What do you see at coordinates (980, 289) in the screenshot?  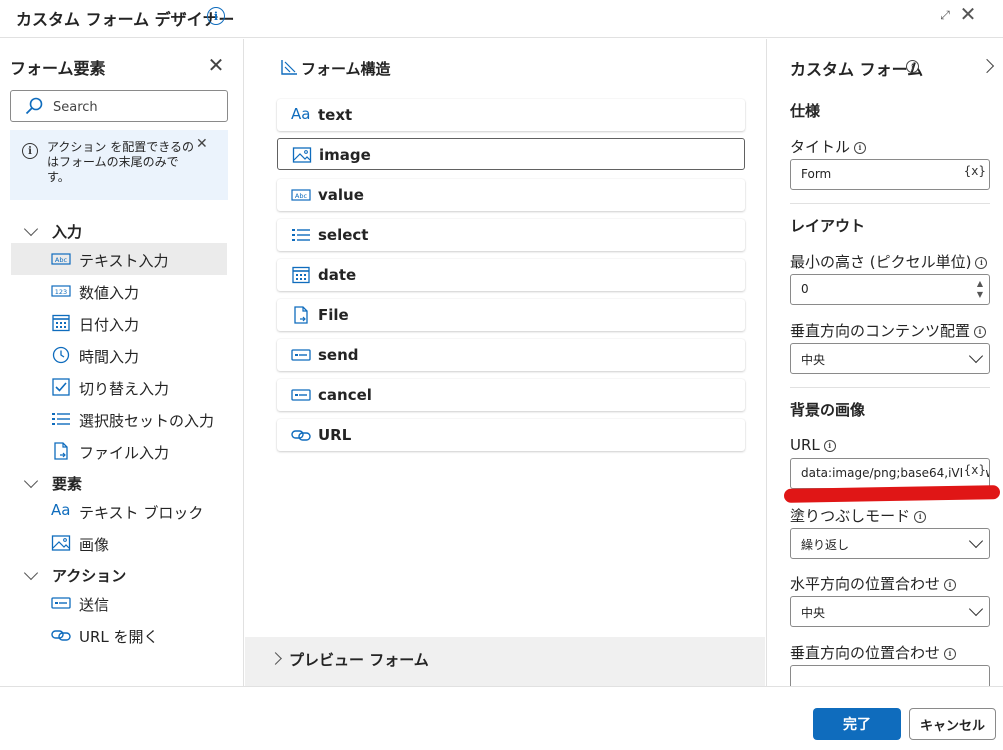 I see `stepper-arrows-icon: ▲ ▼` at bounding box center [980, 289].